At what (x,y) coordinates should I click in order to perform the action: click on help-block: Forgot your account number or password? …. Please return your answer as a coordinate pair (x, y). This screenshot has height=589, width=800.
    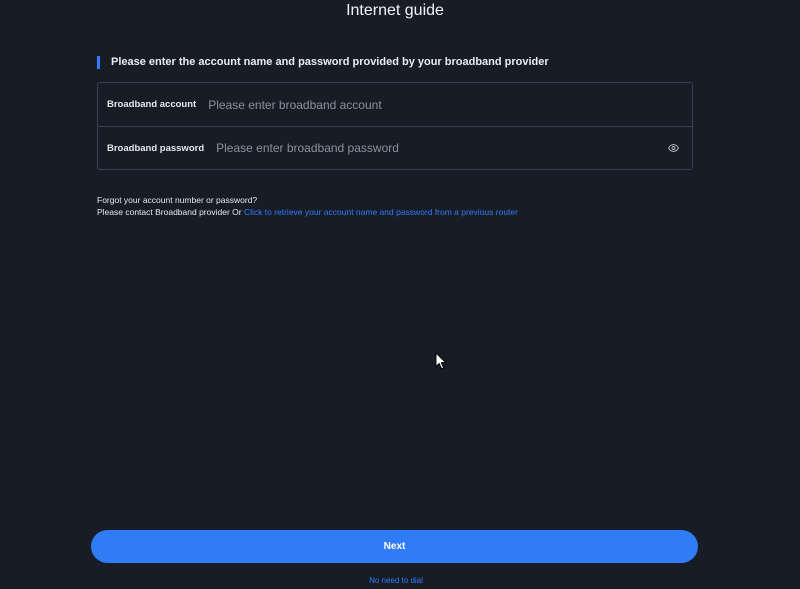
    Looking at the image, I should click on (307, 206).